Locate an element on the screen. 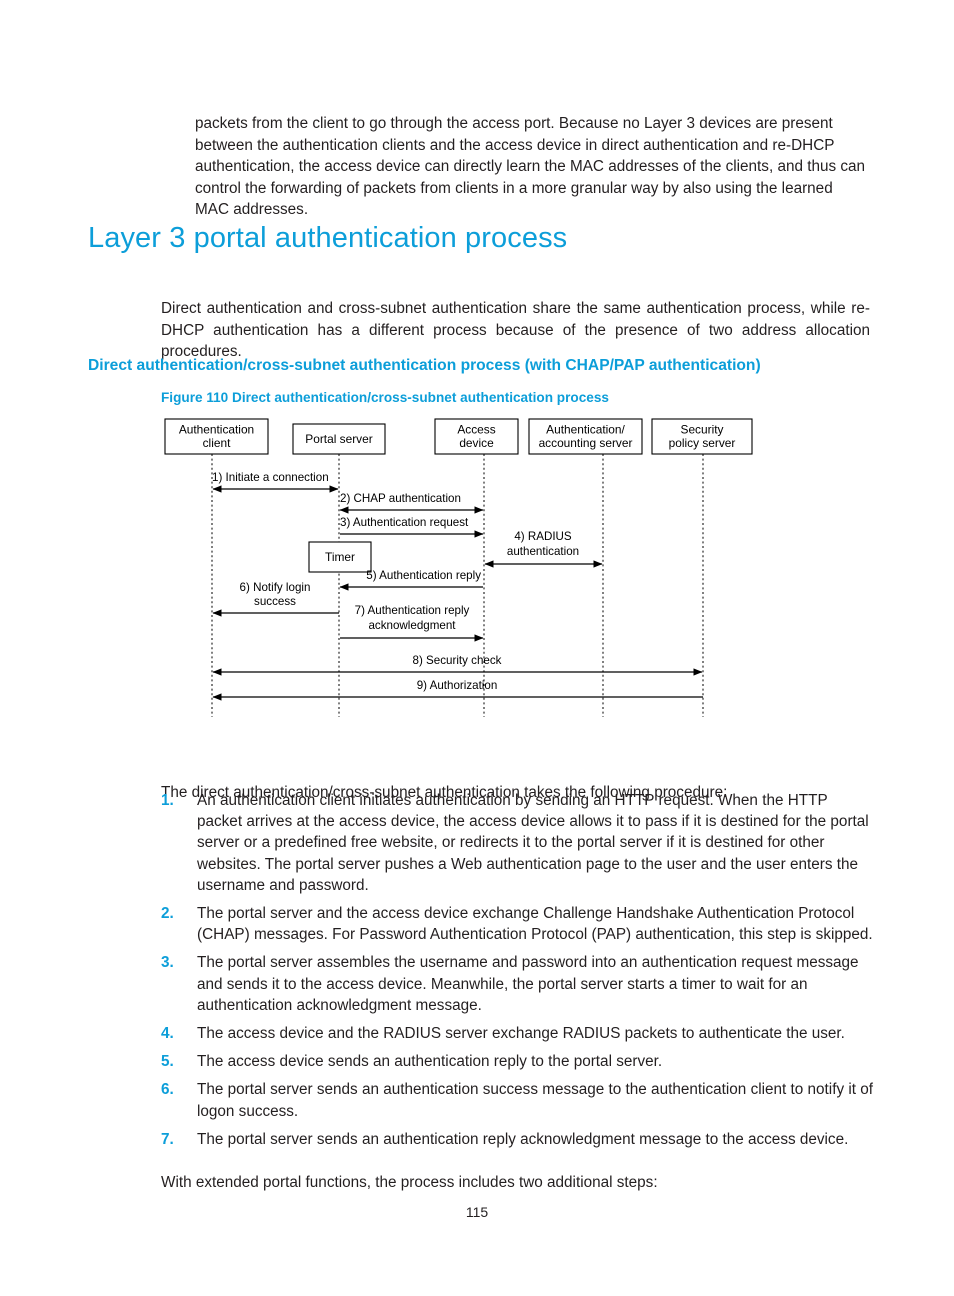 This screenshot has height=1296, width=954. participant-box-radius: Authentication/ accounting server is located at coordinates (585, 436).